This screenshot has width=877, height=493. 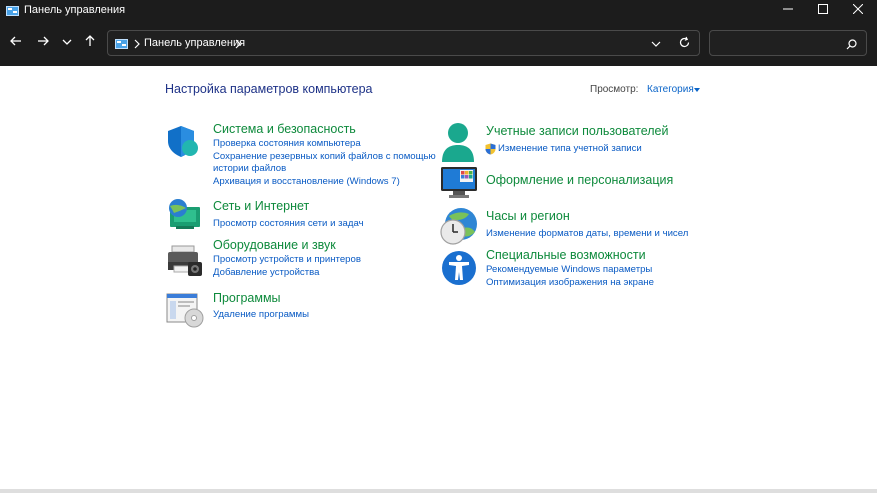 I want to click on link-recommended-settings: Рекомендуемые Windows параметры, so click(x=569, y=270).